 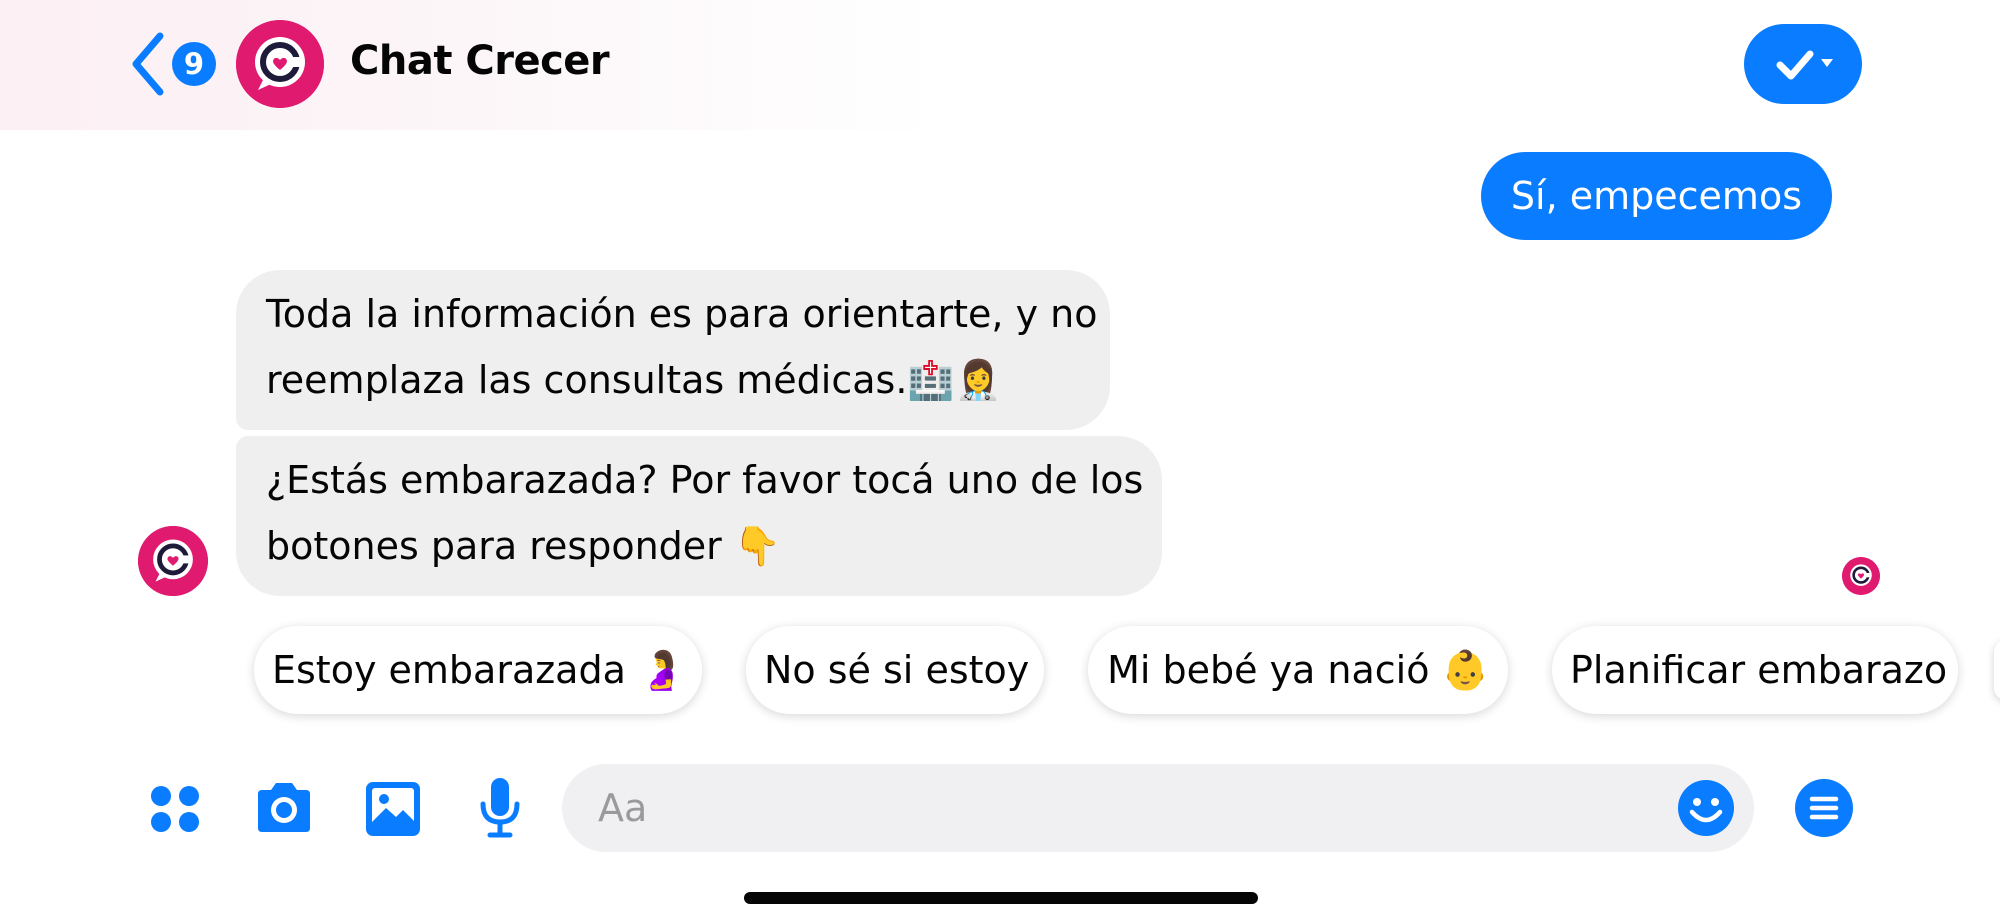 I want to click on apps-icon, so click(x=175, y=809).